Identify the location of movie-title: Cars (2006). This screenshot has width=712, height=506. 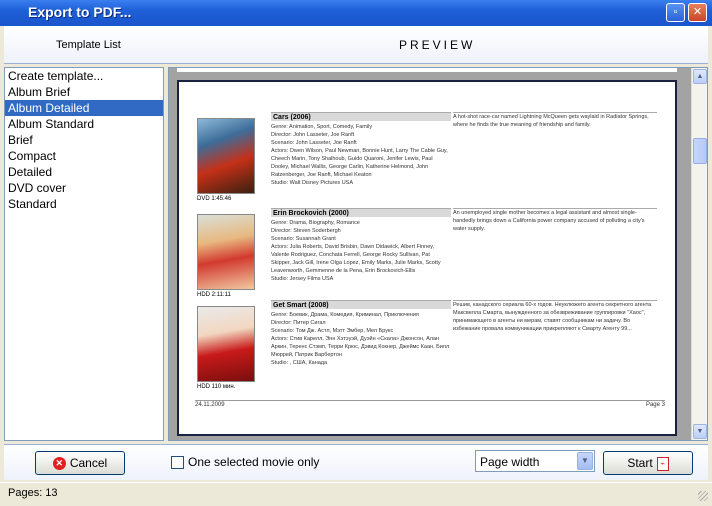
(361, 116).